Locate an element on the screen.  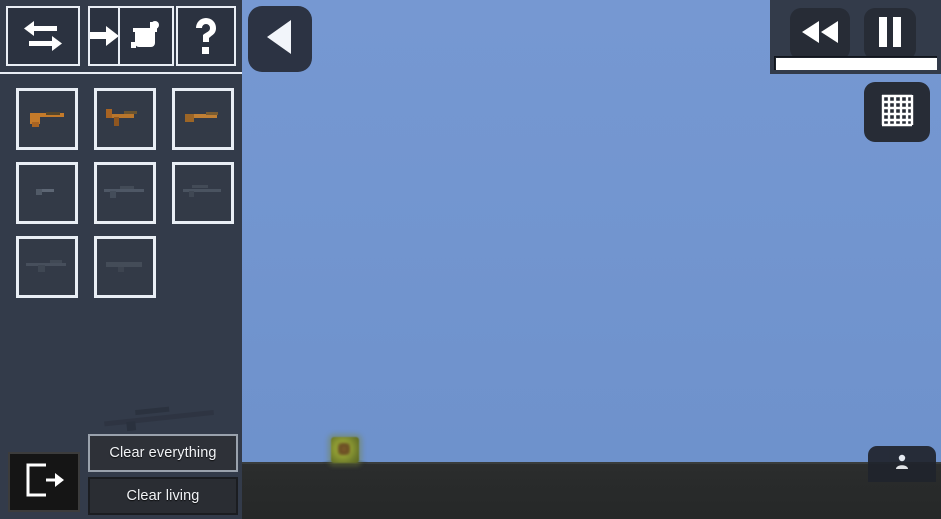
swap-button is located at coordinates (43, 36).